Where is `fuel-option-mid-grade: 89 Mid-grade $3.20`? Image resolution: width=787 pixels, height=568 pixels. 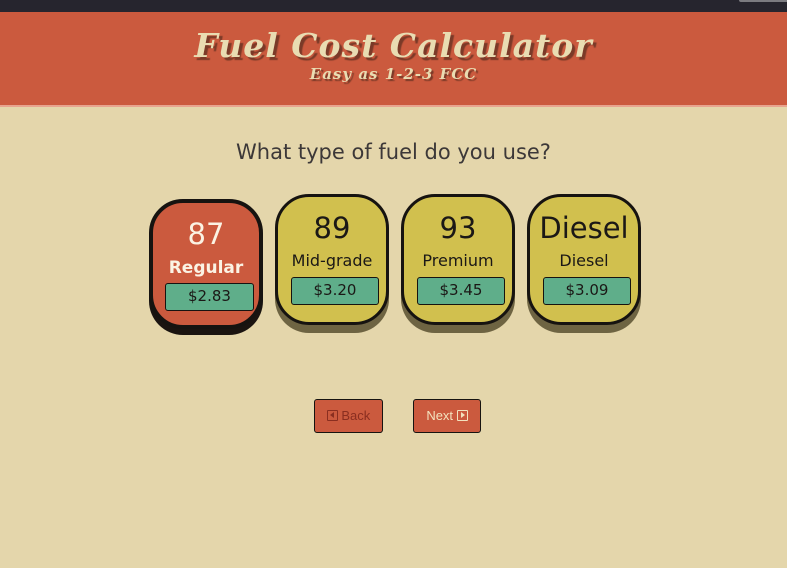
fuel-option-mid-grade: 89 Mid-grade $3.20 is located at coordinates (332, 259).